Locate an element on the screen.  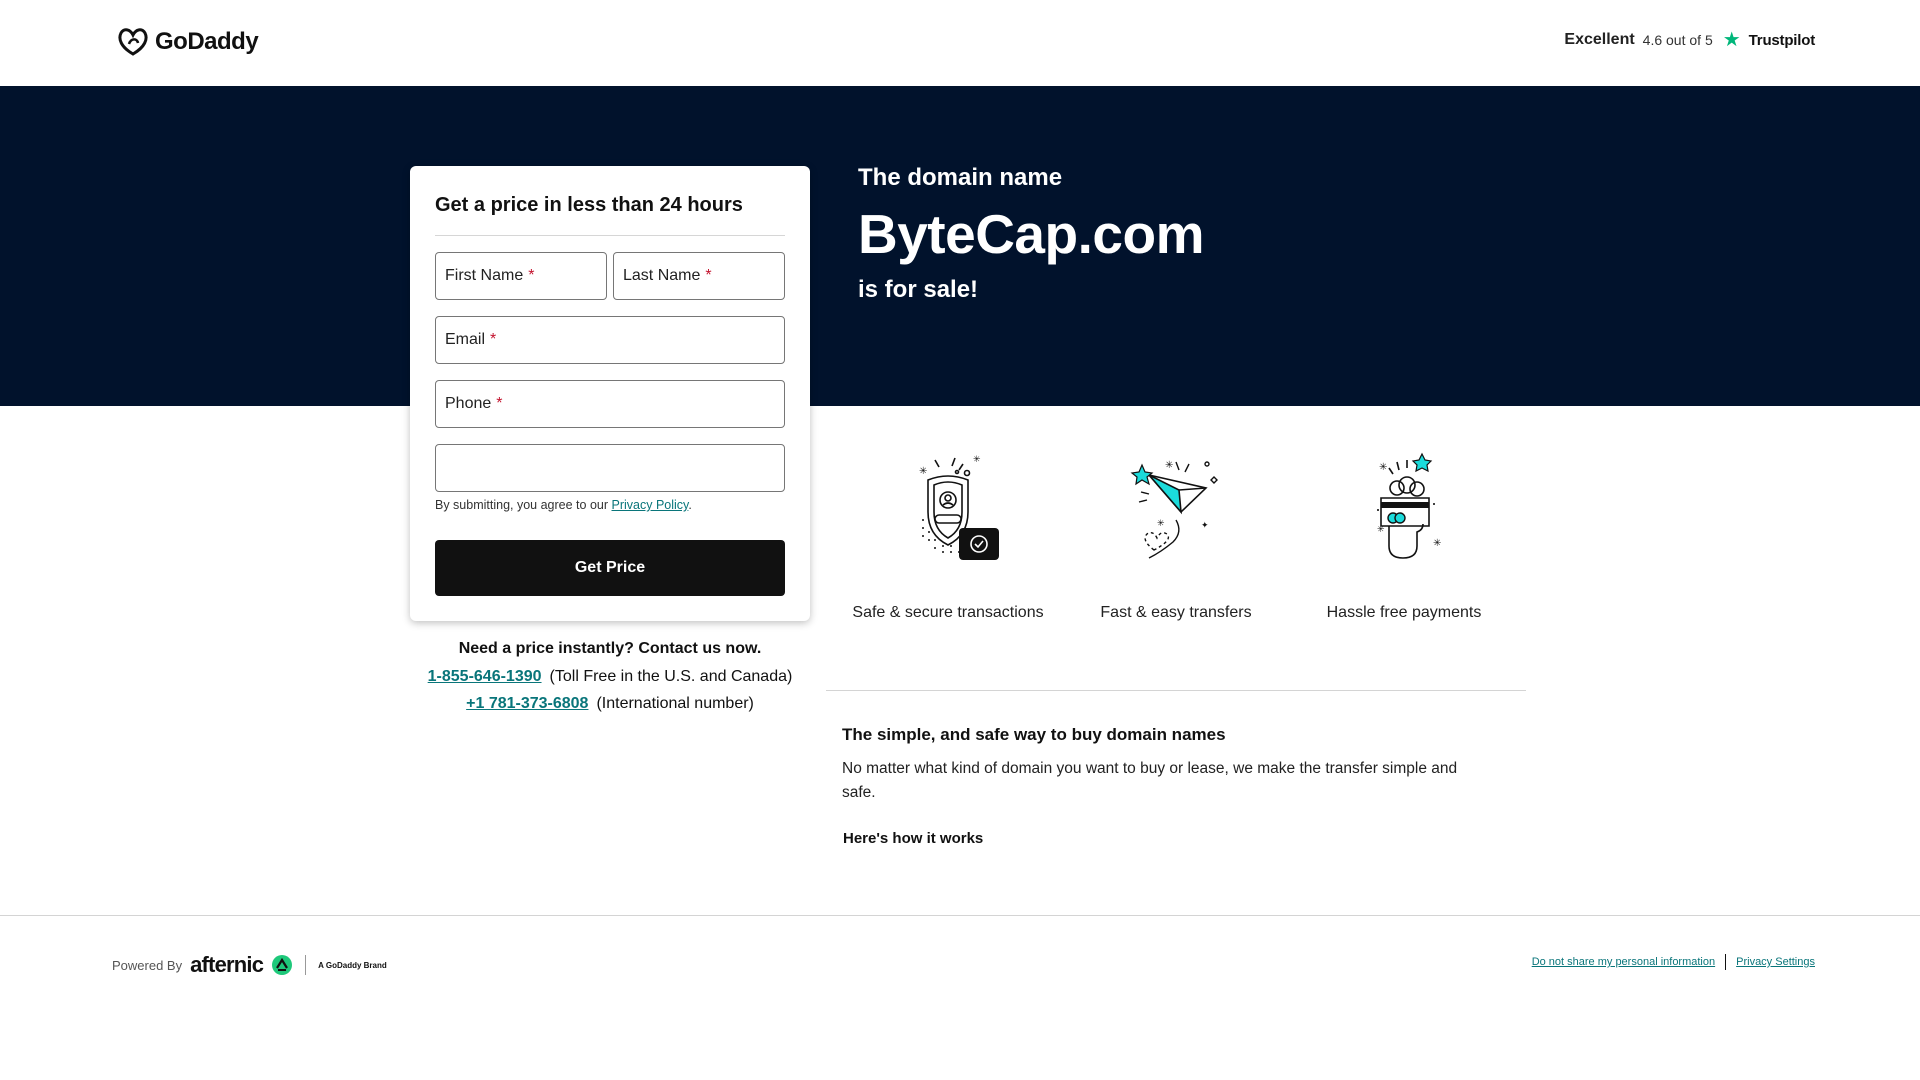
first-name-field: First Name * is located at coordinates (521, 276).